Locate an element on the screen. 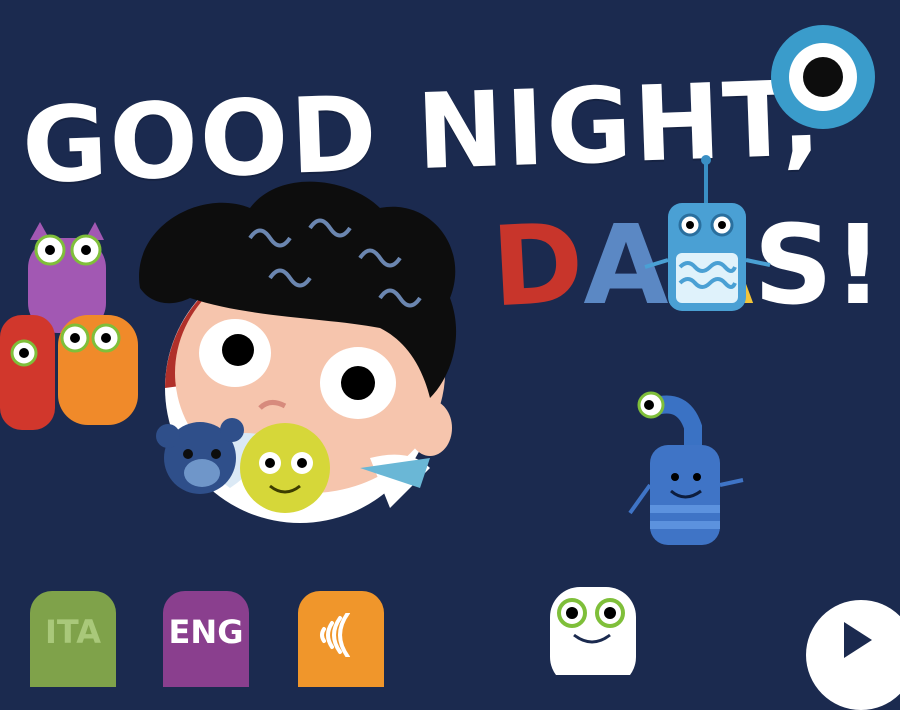 The image size is (900, 710). monster-group-left is located at coordinates (69, 326).